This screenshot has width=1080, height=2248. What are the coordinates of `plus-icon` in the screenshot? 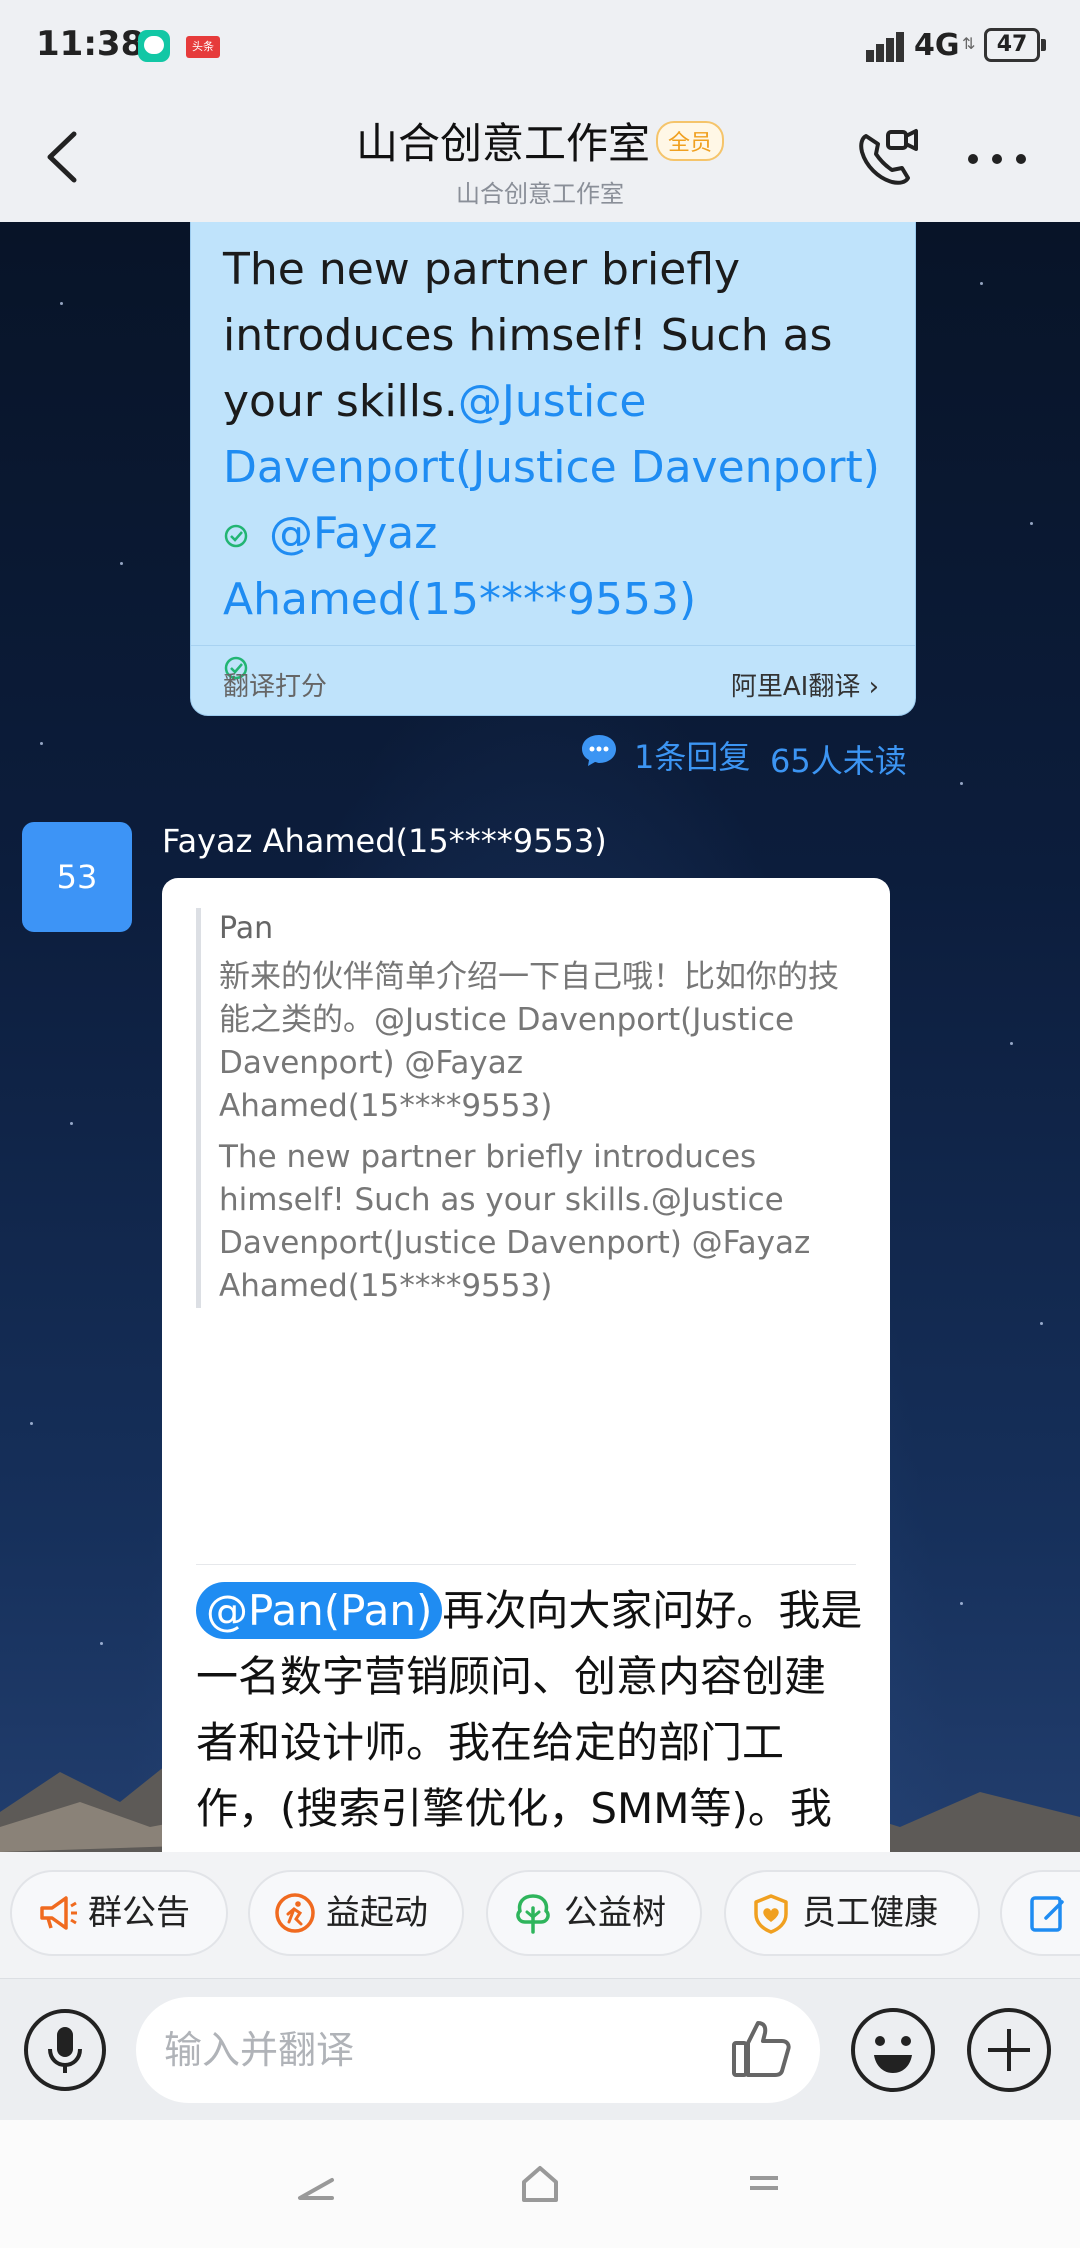 It's located at (1009, 2050).